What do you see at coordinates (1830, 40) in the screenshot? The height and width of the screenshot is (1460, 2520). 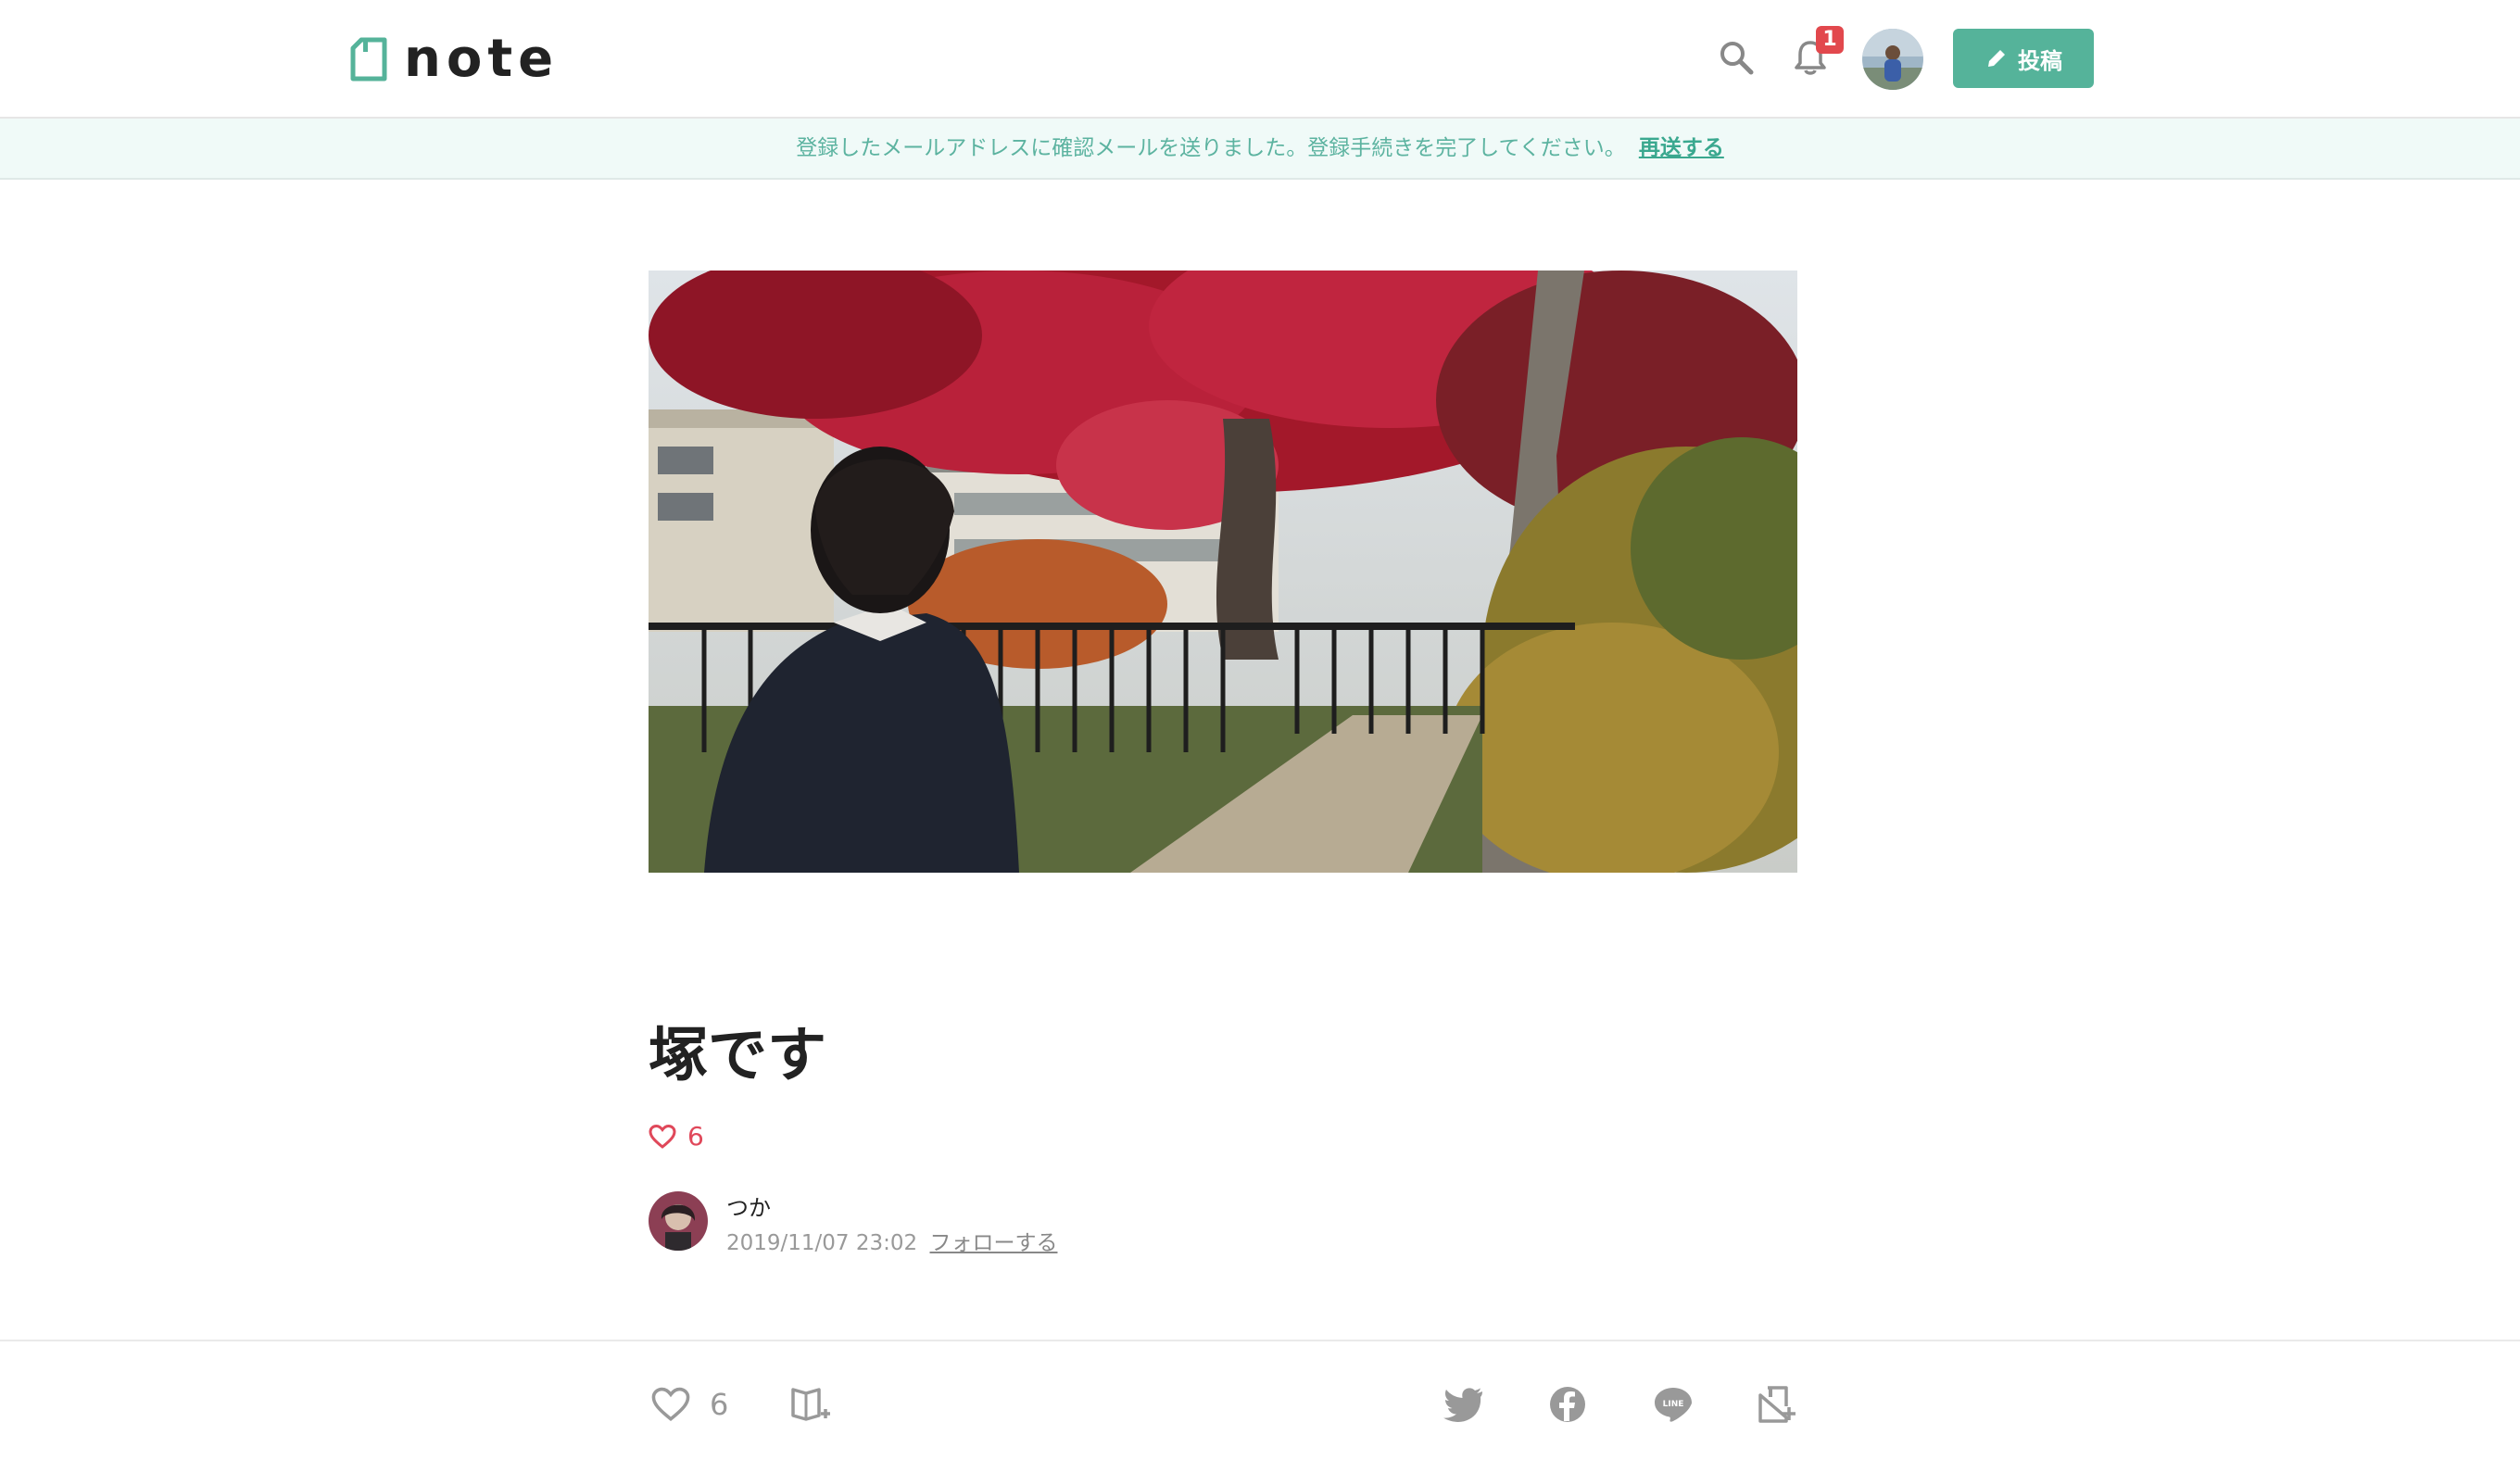 I see `notification-badge: 1` at bounding box center [1830, 40].